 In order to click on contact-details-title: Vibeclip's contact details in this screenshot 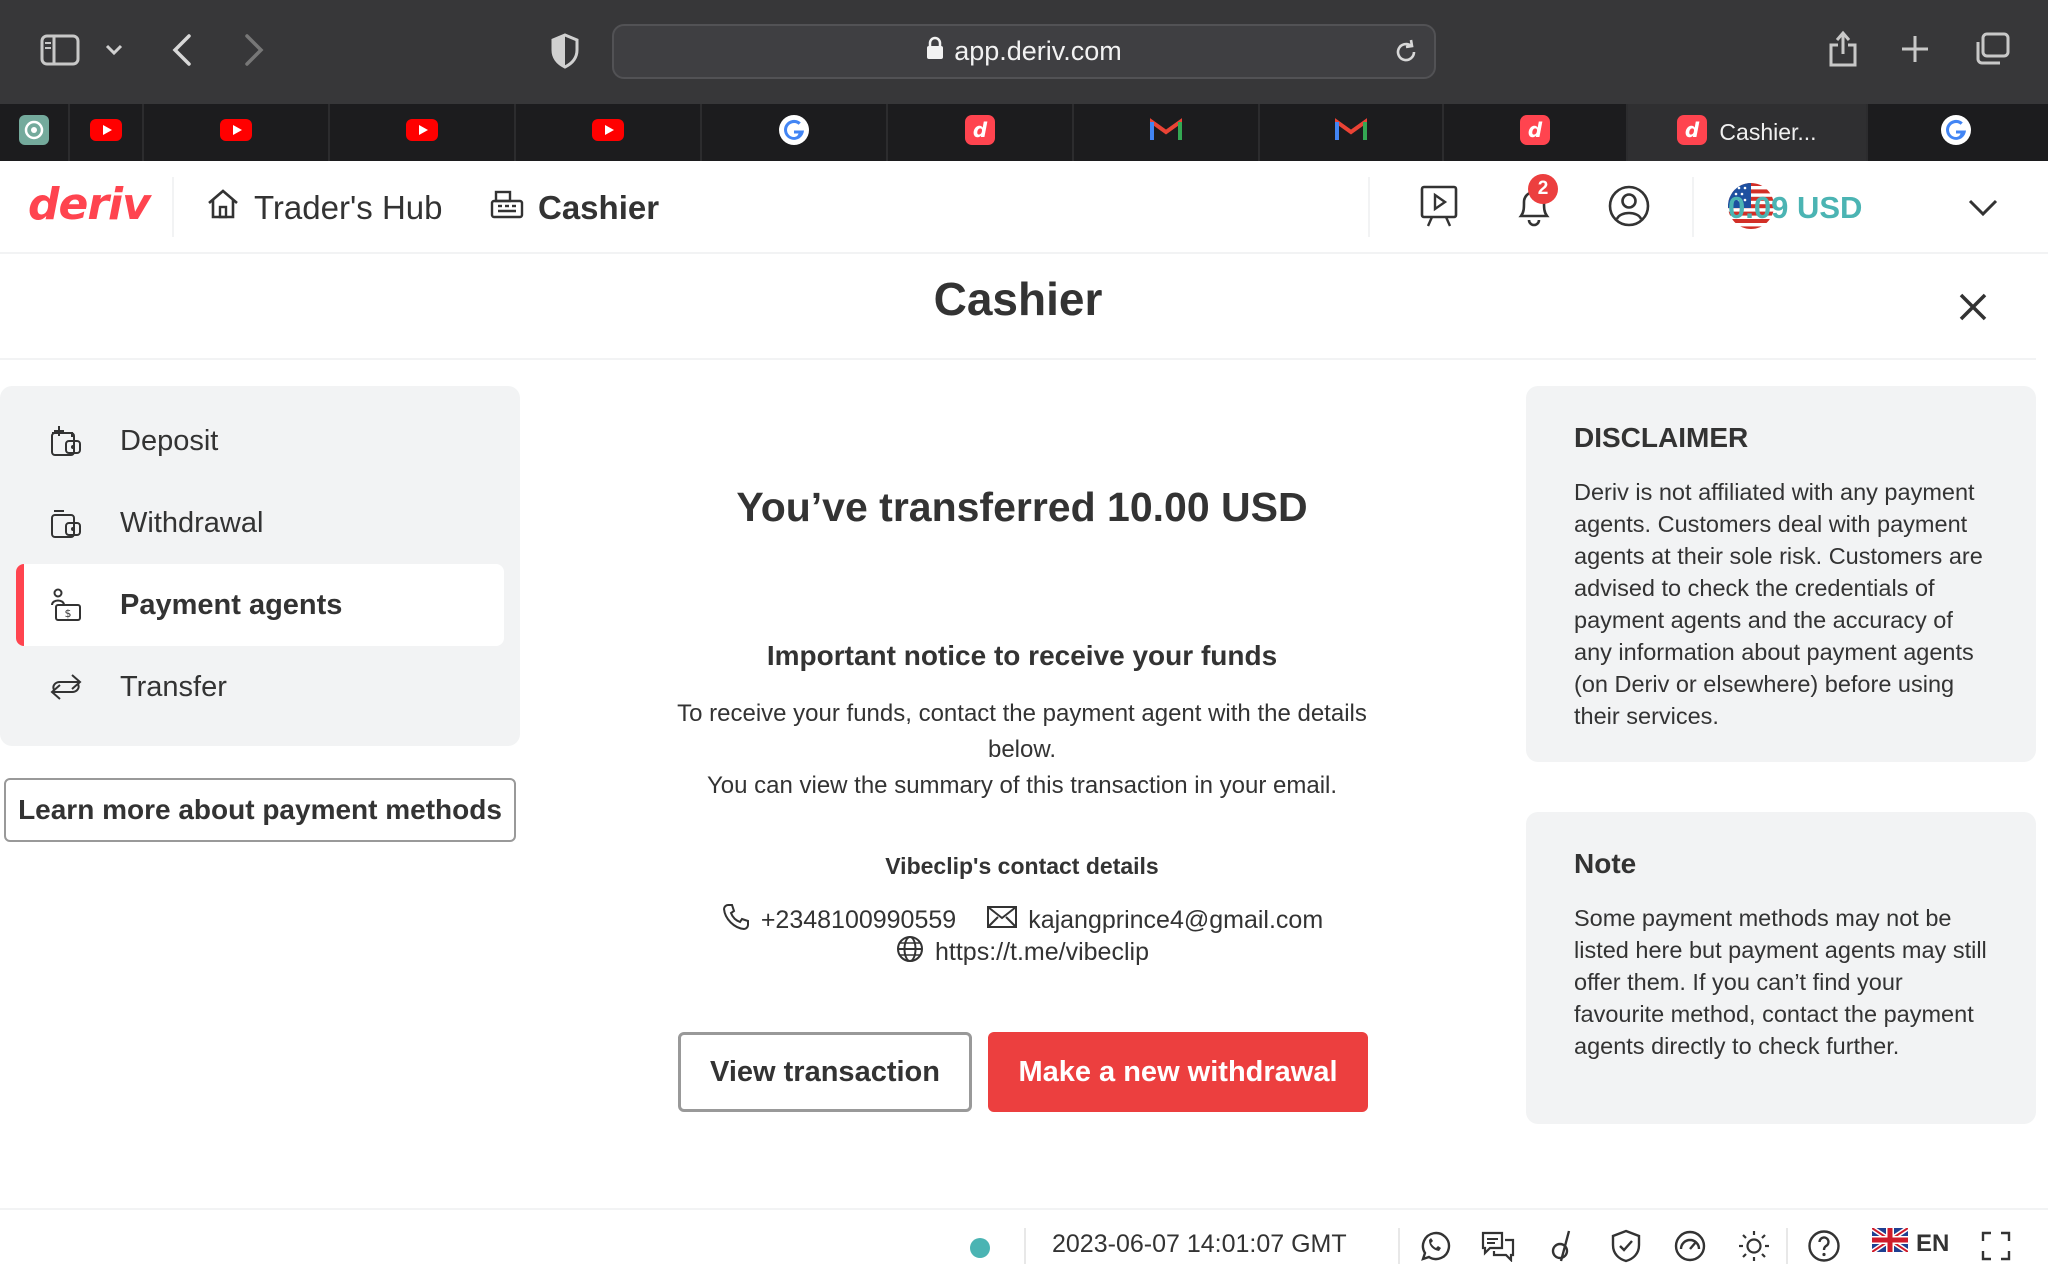, I will do `click(1022, 866)`.